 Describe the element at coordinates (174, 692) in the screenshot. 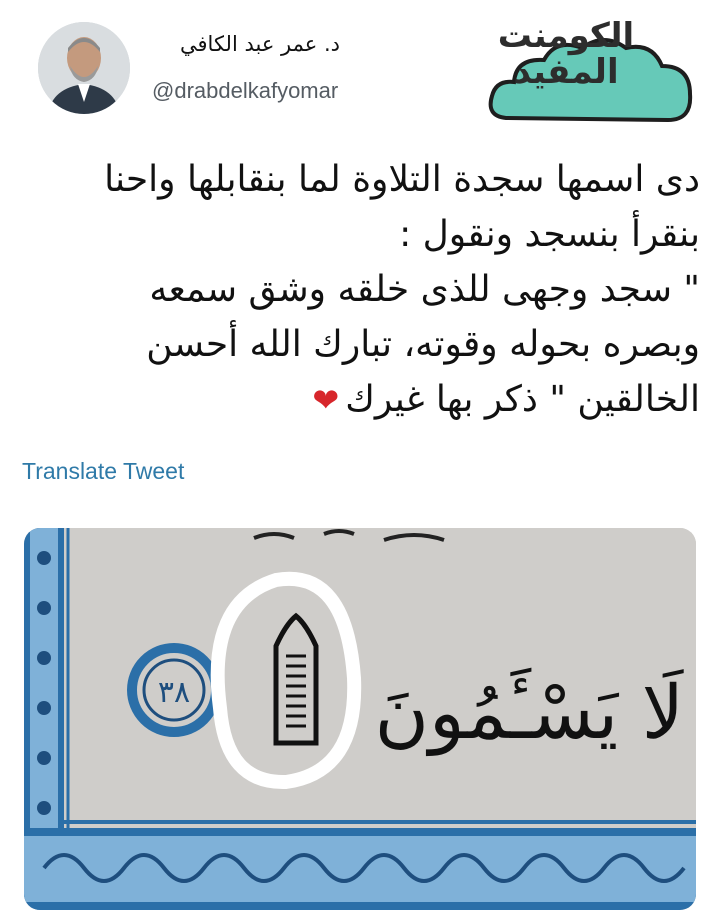

I see `verse-number: ٣٨` at that location.